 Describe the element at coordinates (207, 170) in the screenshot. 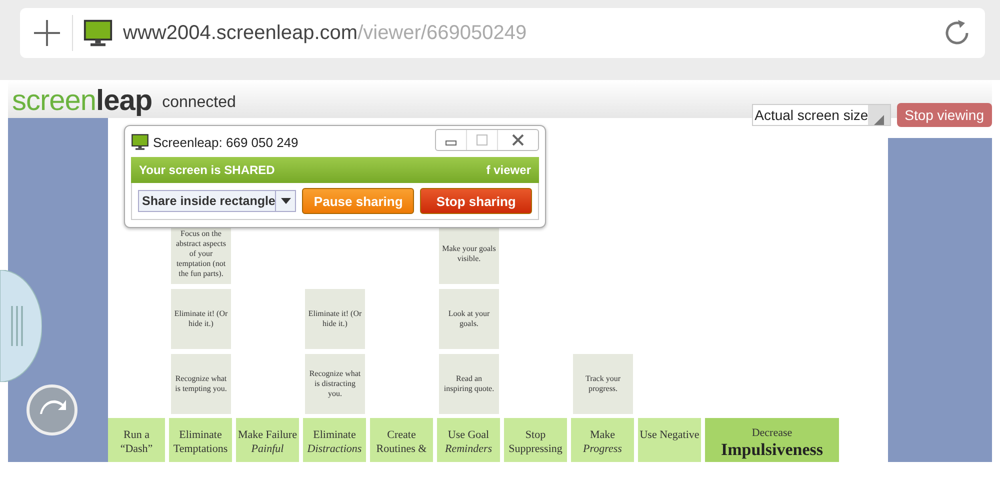

I see `share-status: Your screen is SHARED` at that location.